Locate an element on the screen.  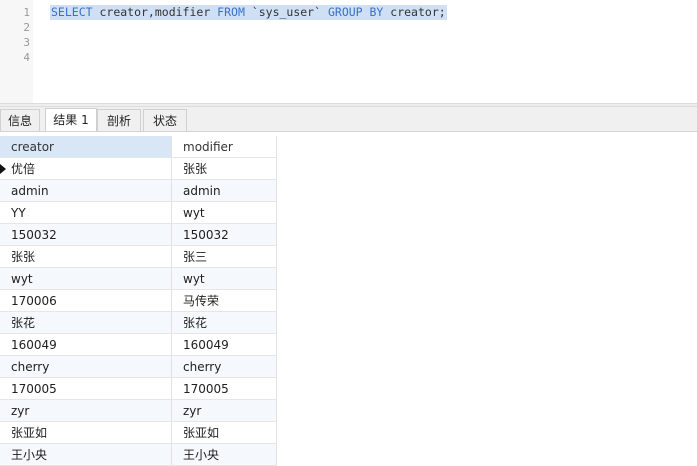
cell-modifier: 张亚如 is located at coordinates (224, 433).